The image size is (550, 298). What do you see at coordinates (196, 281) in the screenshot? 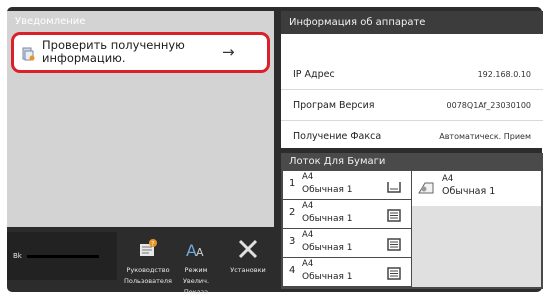
I see `magnify-display-label: Режим Увелич. Показа` at bounding box center [196, 281].